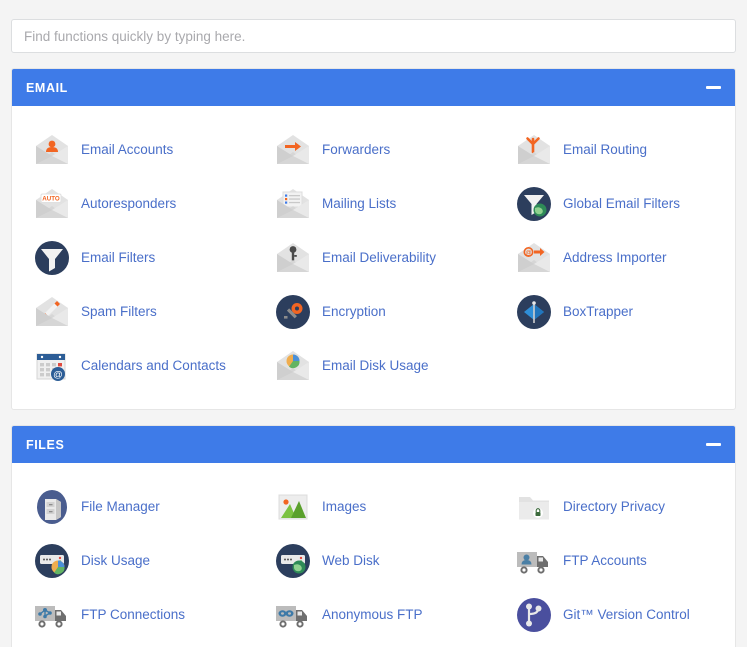 This screenshot has width=747, height=647. I want to click on app-item-ftp-connections: FTP Connections, so click(132, 615).